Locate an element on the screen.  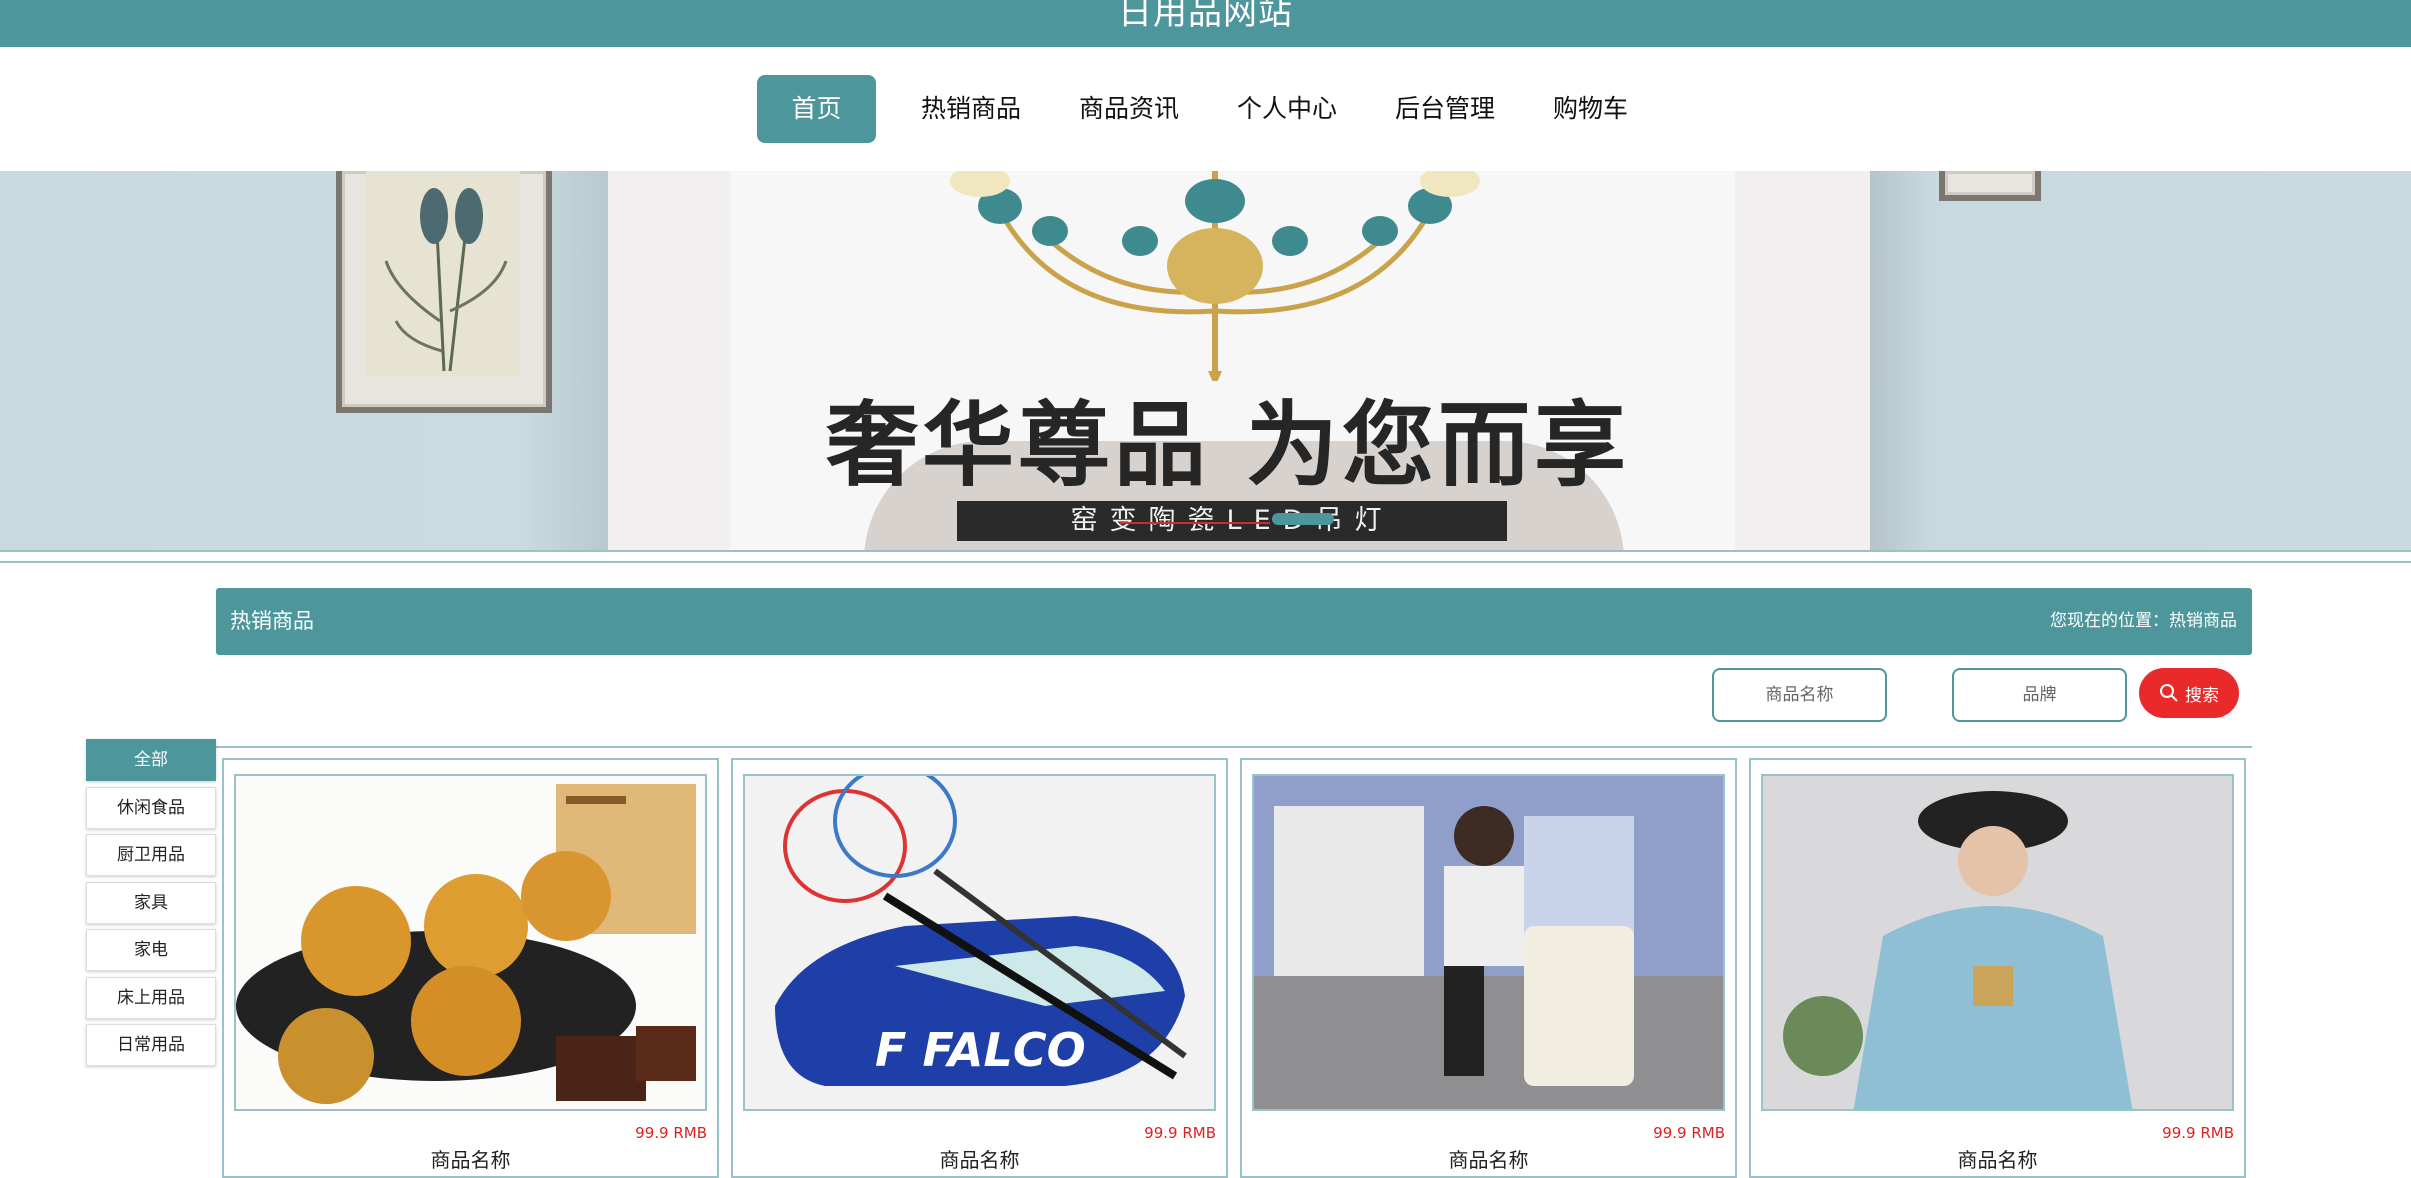
category-all: 全部 is located at coordinates (151, 760).